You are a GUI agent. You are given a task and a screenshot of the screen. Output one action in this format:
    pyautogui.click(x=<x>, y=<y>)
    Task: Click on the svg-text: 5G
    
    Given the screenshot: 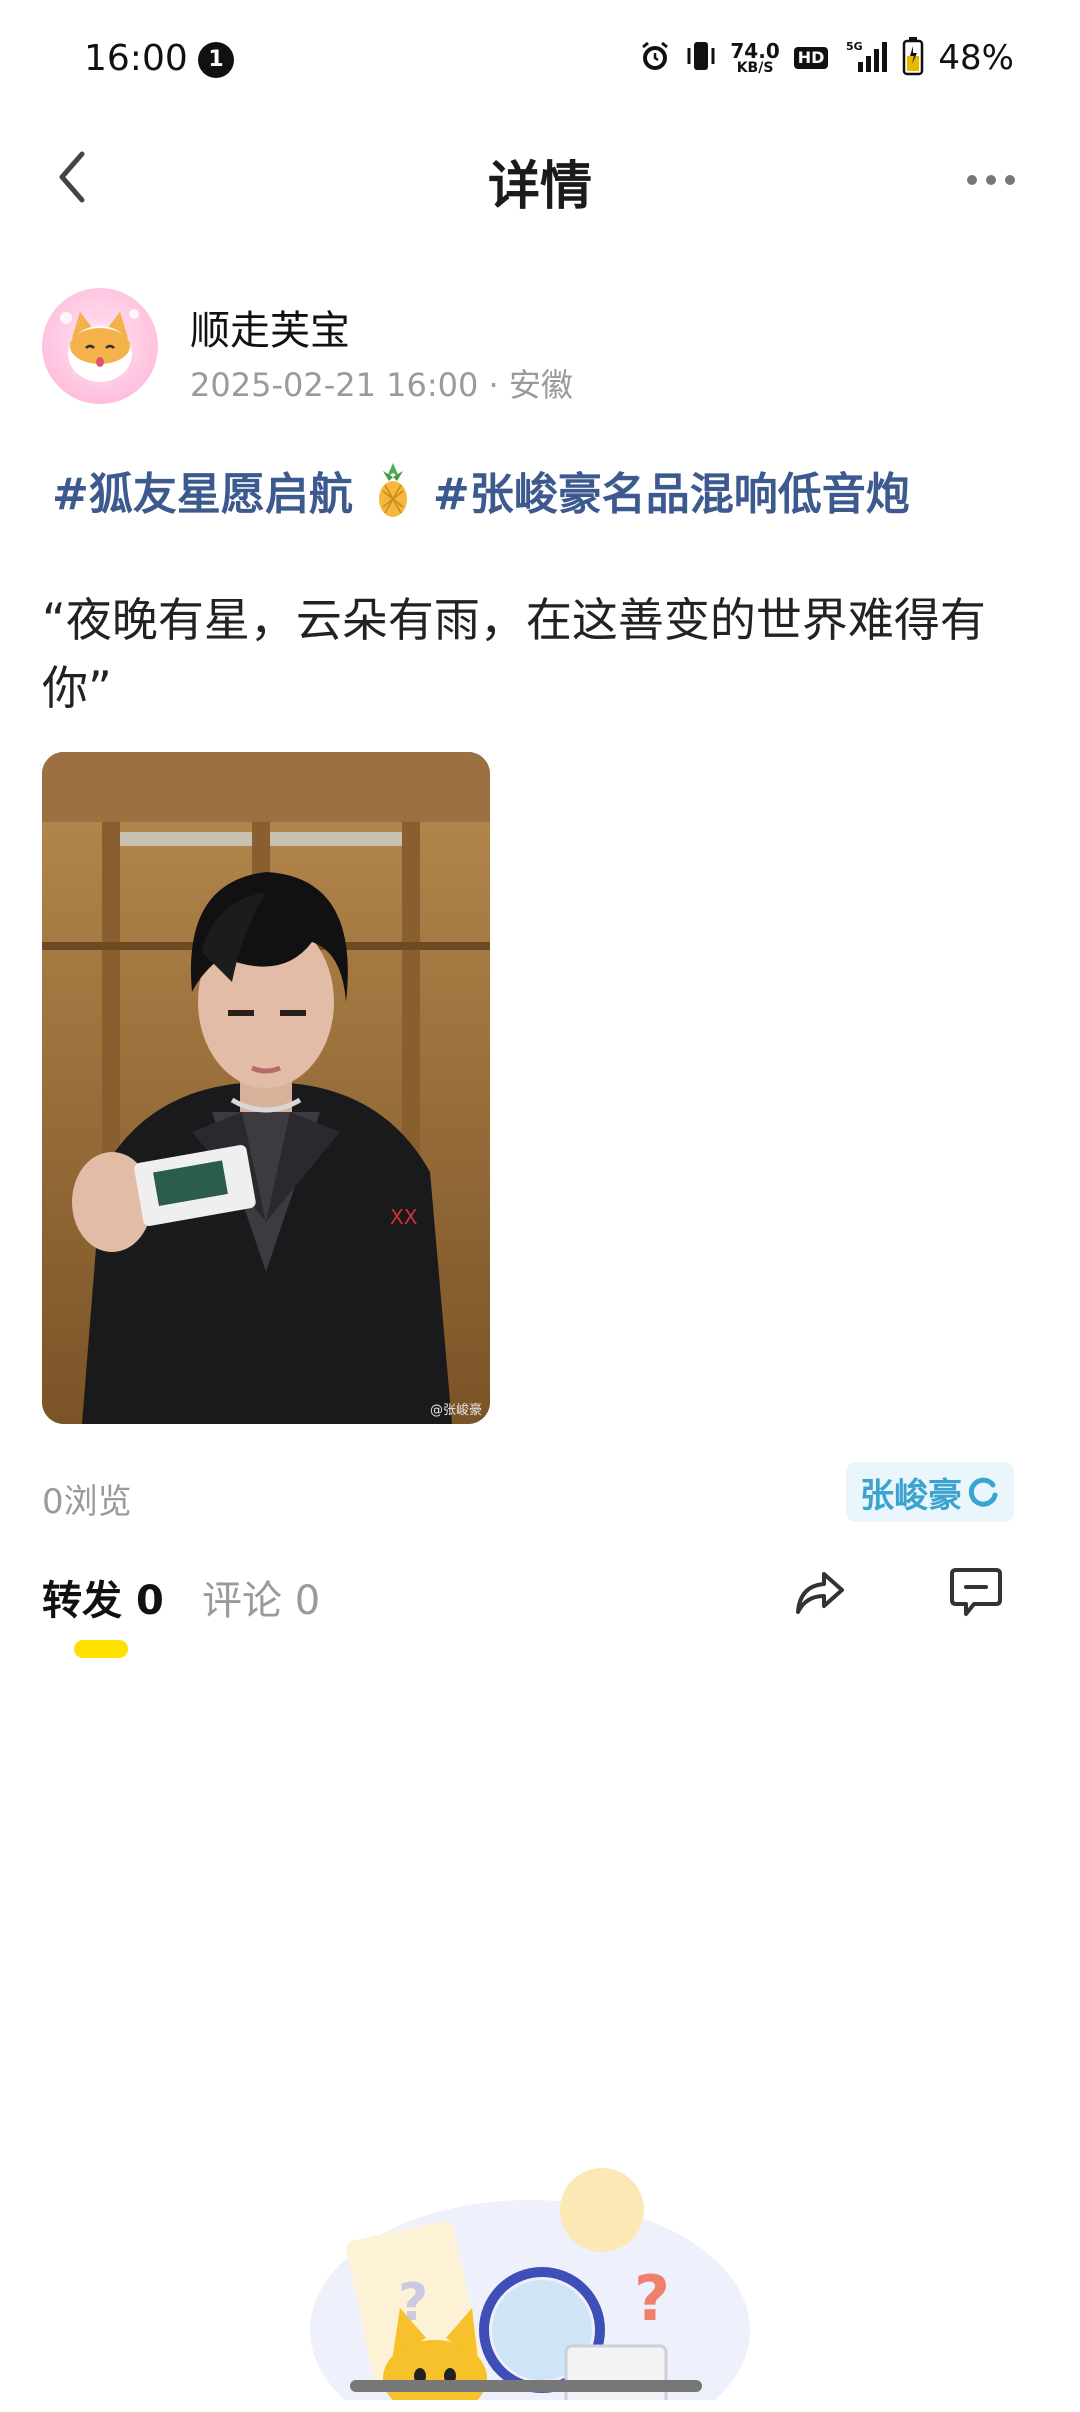 What is the action you would take?
    pyautogui.click(x=854, y=46)
    